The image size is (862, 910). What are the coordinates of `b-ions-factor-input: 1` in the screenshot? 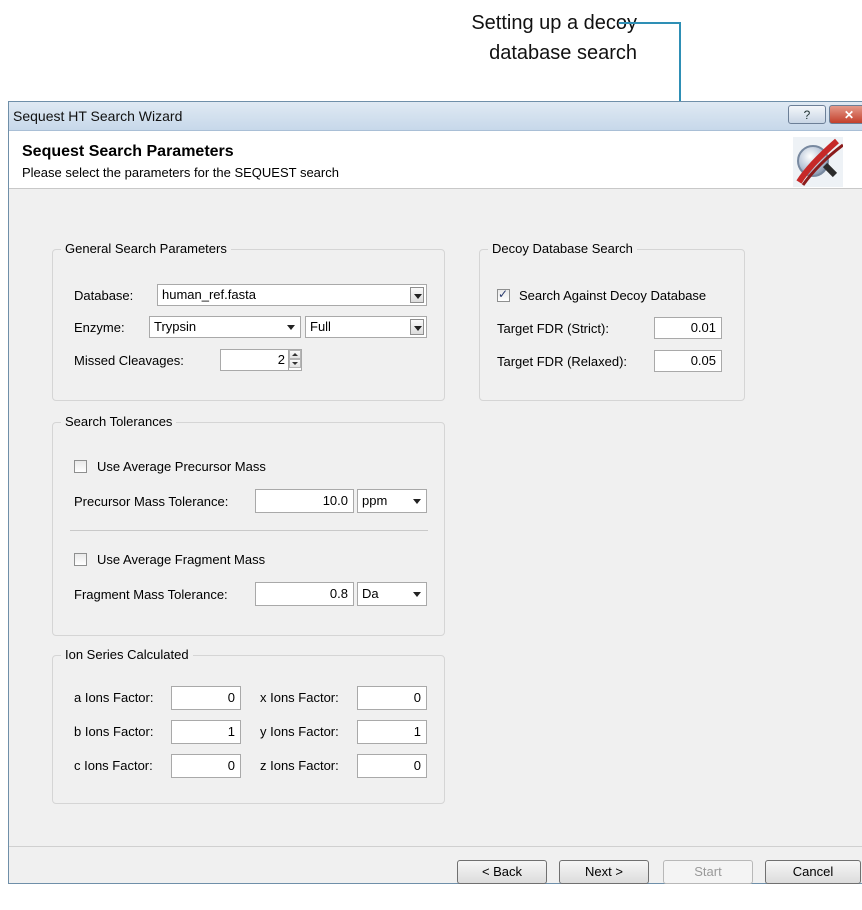 It's located at (206, 732).